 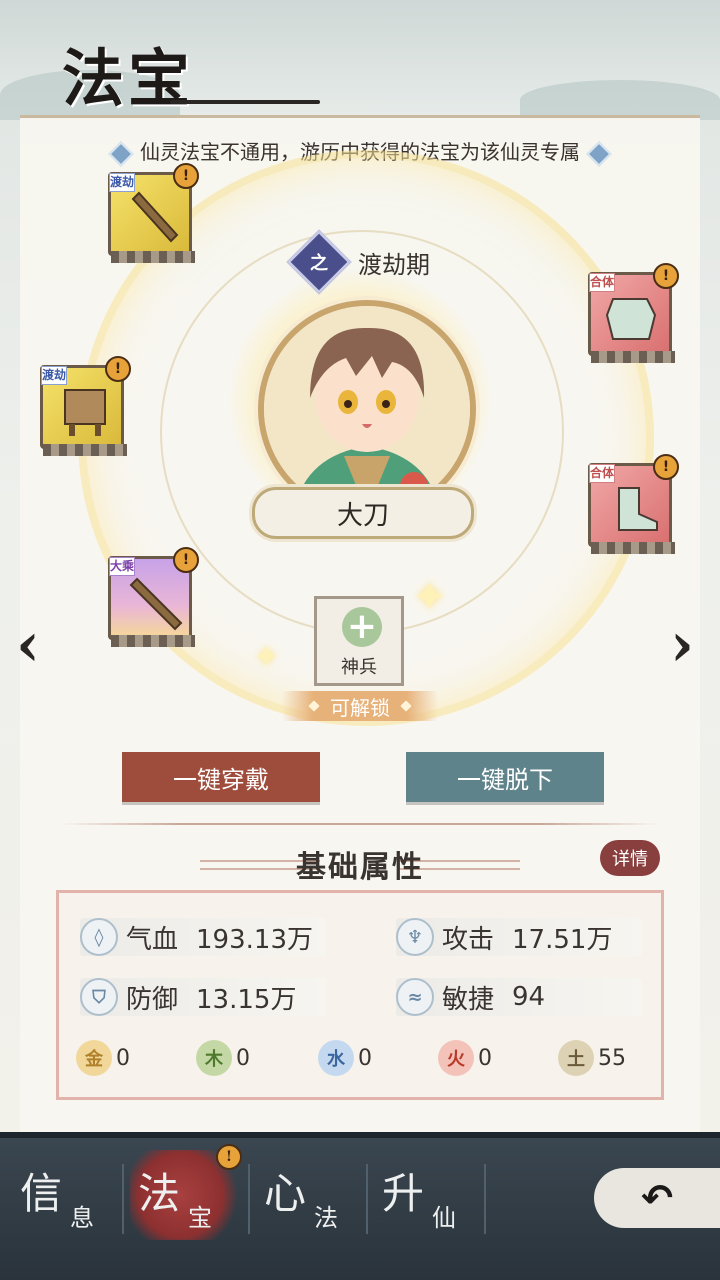 What do you see at coordinates (394, 264) in the screenshot?
I see `realm-label: 渡劫期` at bounding box center [394, 264].